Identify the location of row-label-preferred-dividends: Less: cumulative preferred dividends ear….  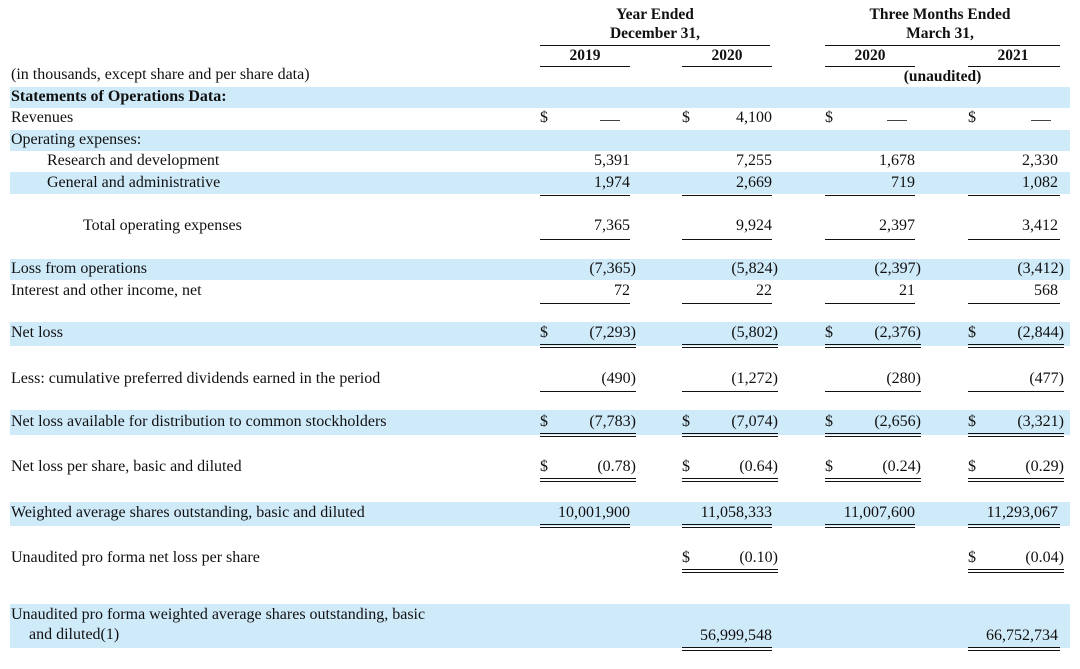
(196, 378).